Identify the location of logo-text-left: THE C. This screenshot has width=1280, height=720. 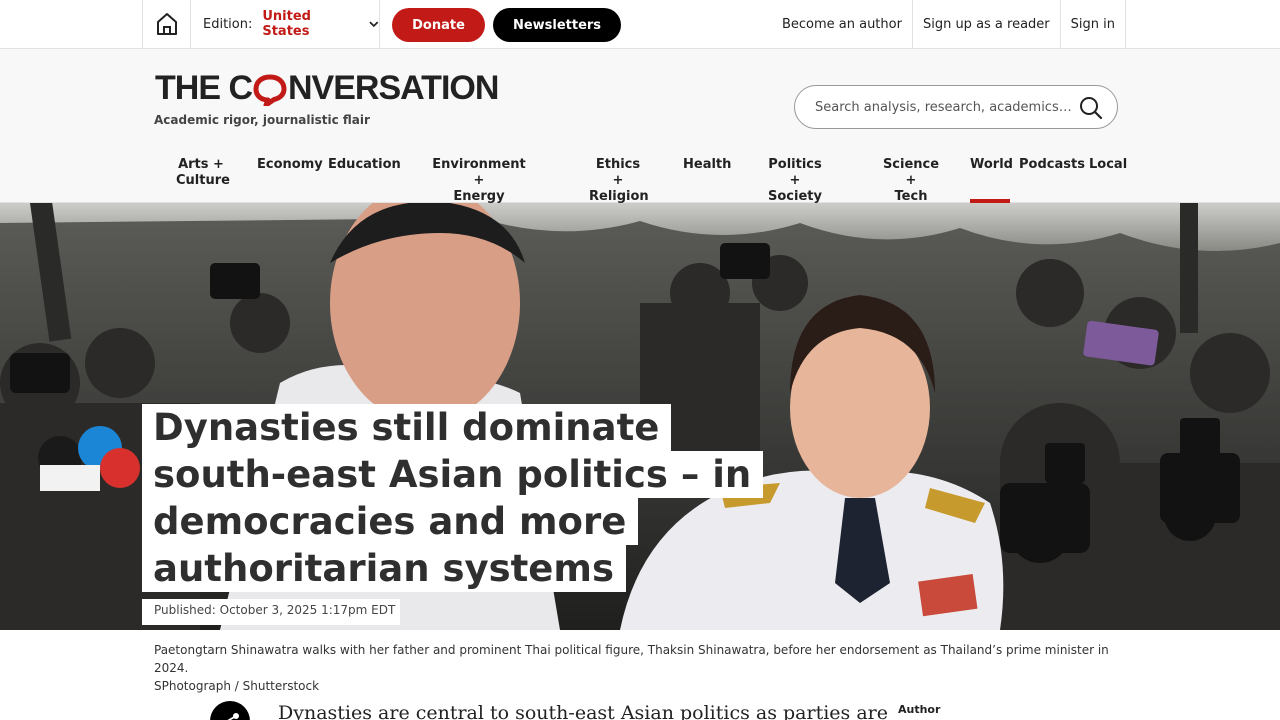
(204, 88).